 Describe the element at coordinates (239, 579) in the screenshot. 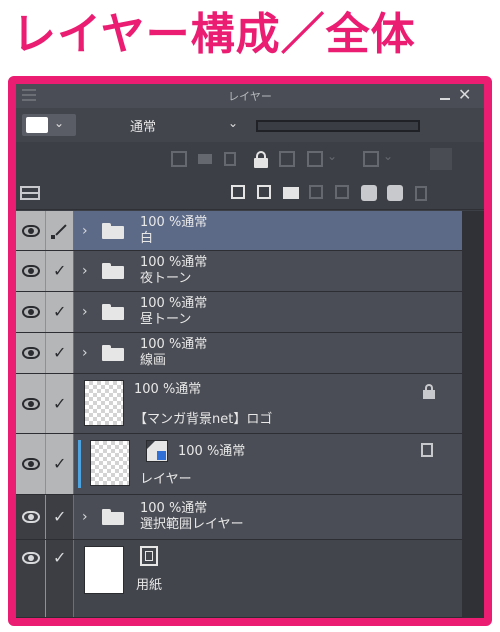

I see `layer-row: ✓ 用紙` at that location.